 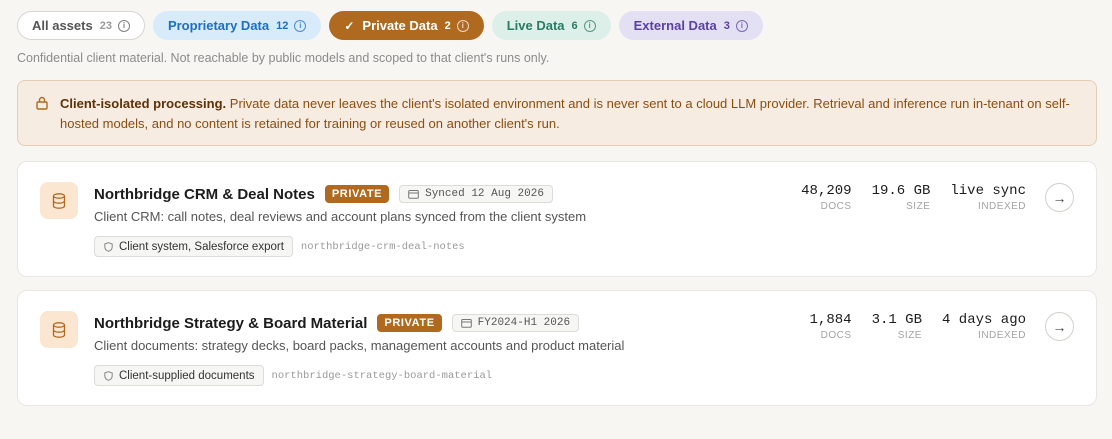 What do you see at coordinates (675, 25) in the screenshot?
I see `tab-label: External Data` at bounding box center [675, 25].